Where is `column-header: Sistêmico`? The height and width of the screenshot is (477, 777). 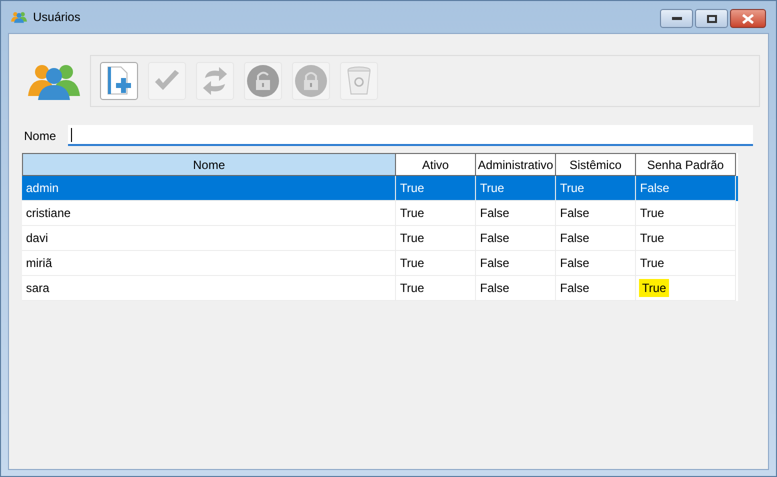 column-header: Sistêmico is located at coordinates (596, 164).